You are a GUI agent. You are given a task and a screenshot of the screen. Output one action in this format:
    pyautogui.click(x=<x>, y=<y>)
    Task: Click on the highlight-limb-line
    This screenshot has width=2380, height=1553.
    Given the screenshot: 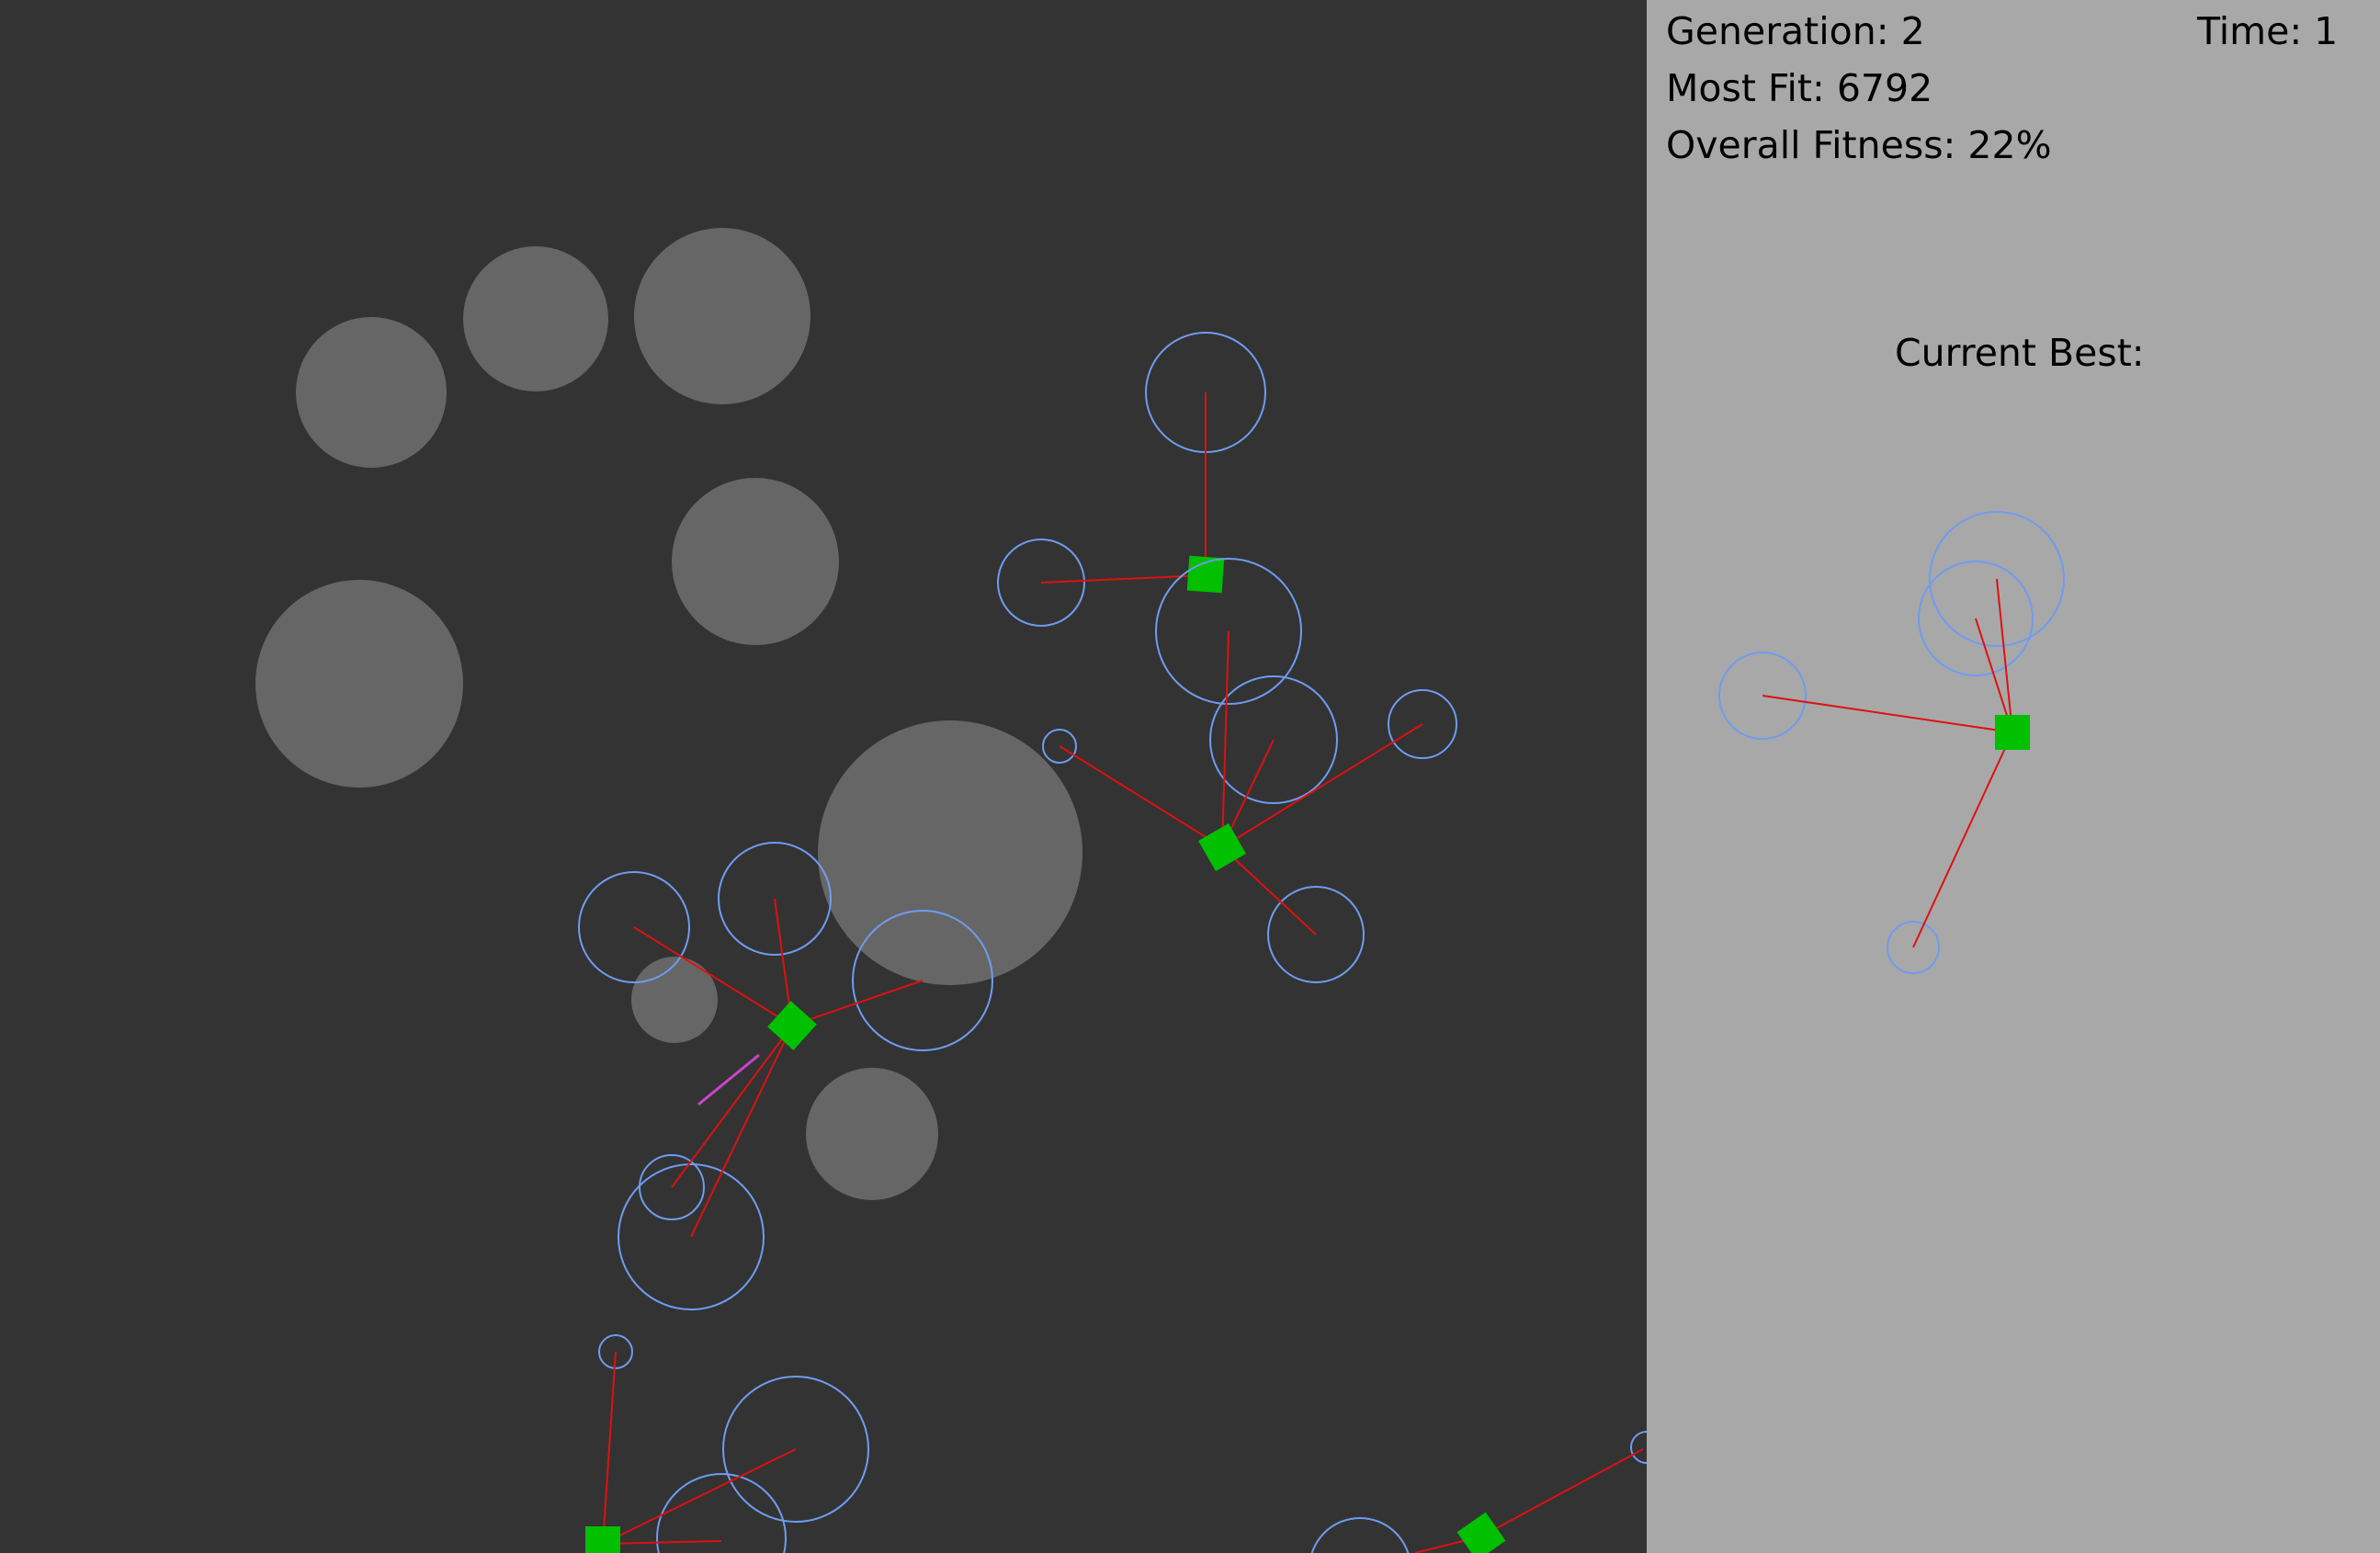 What is the action you would take?
    pyautogui.click(x=728, y=1079)
    